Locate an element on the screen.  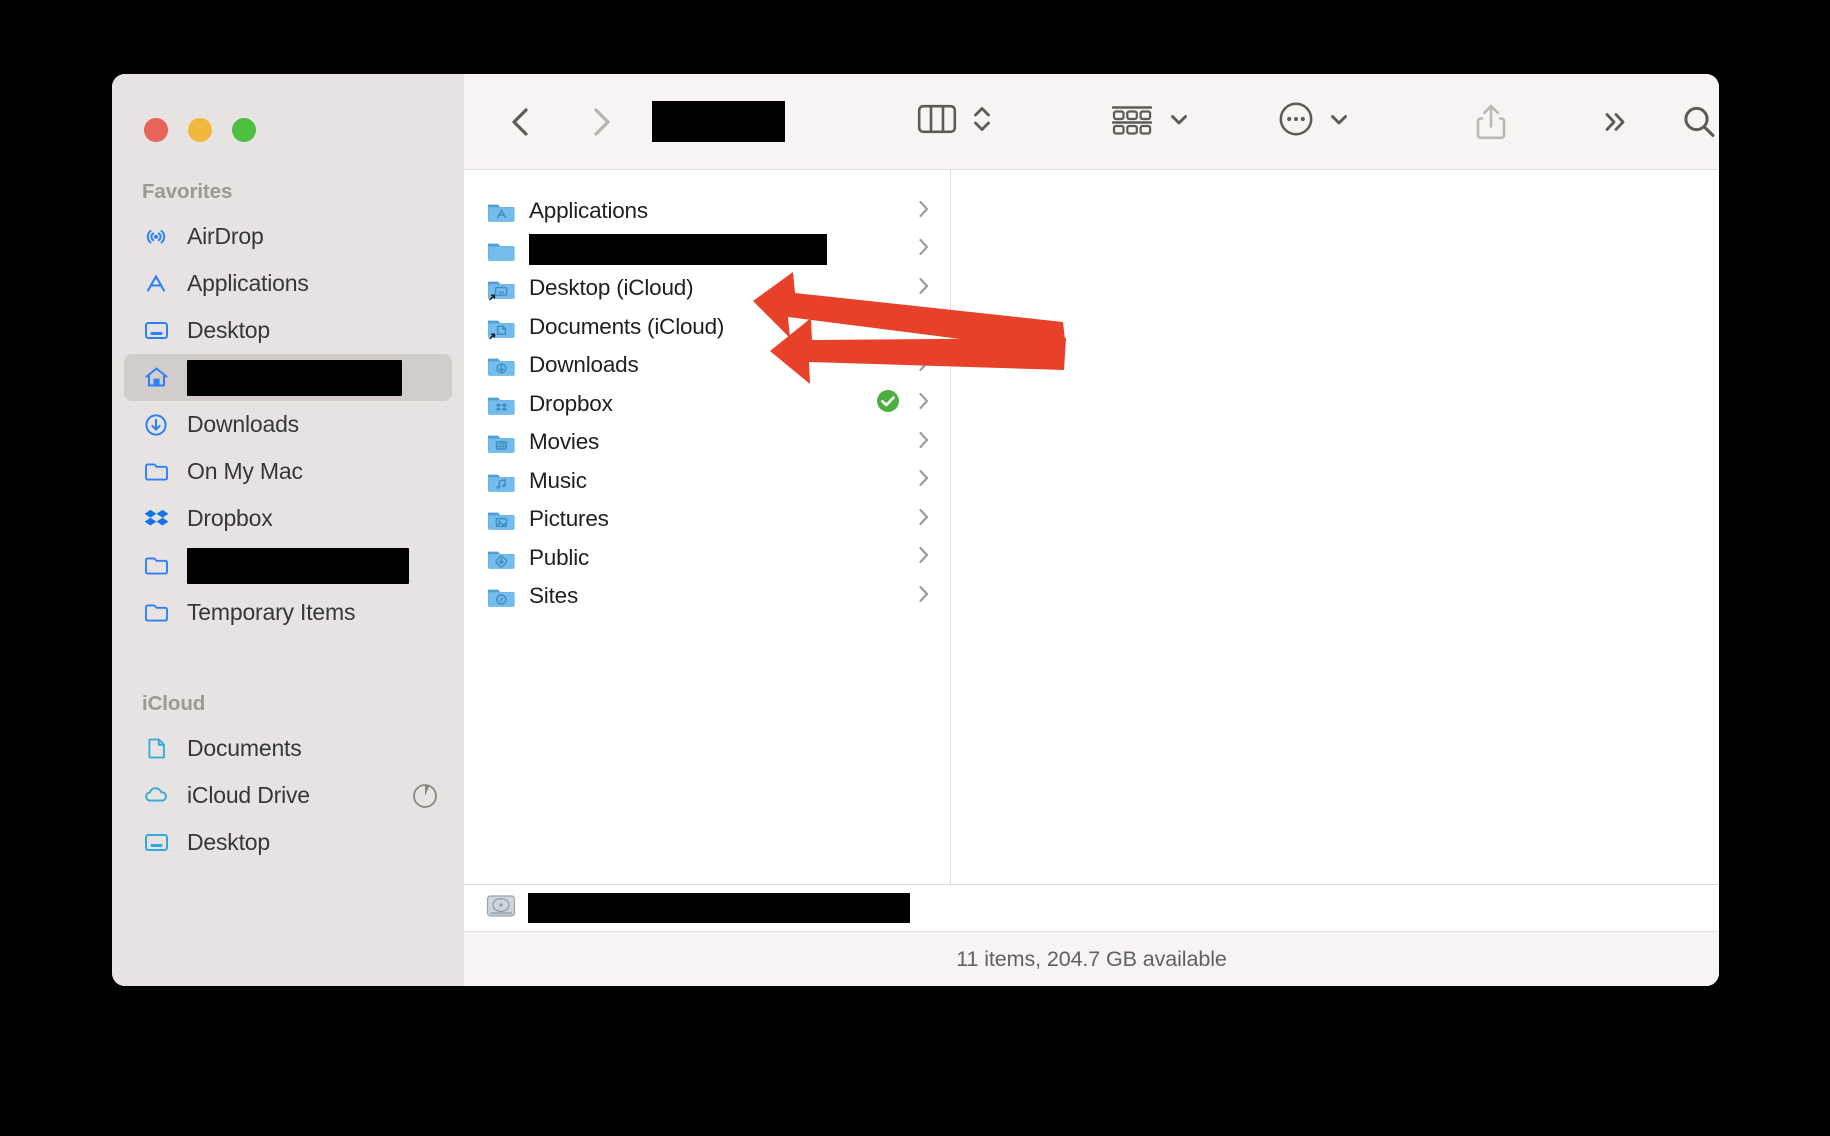
sidebar-item-airdrop: AirDrop is located at coordinates (288, 236).